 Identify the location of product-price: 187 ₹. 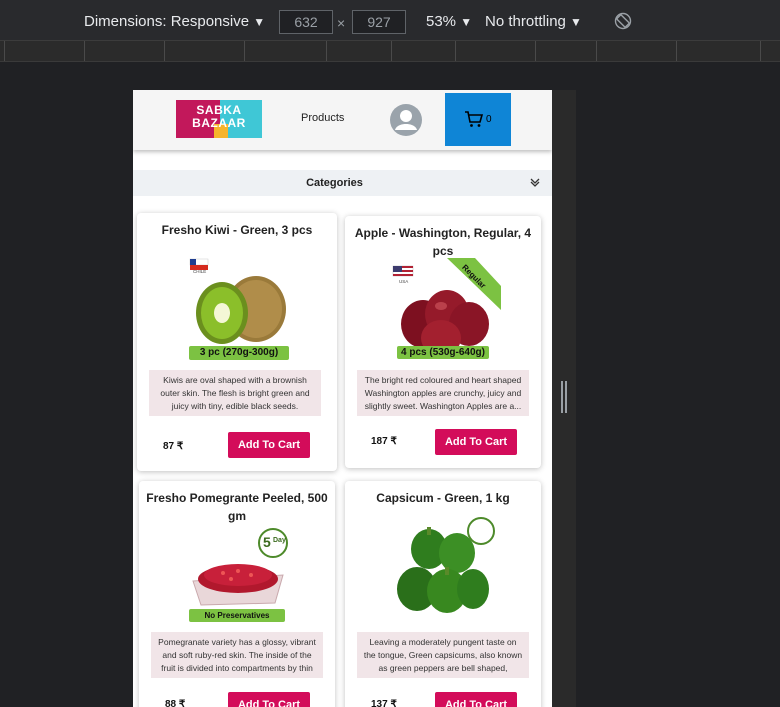
(384, 441).